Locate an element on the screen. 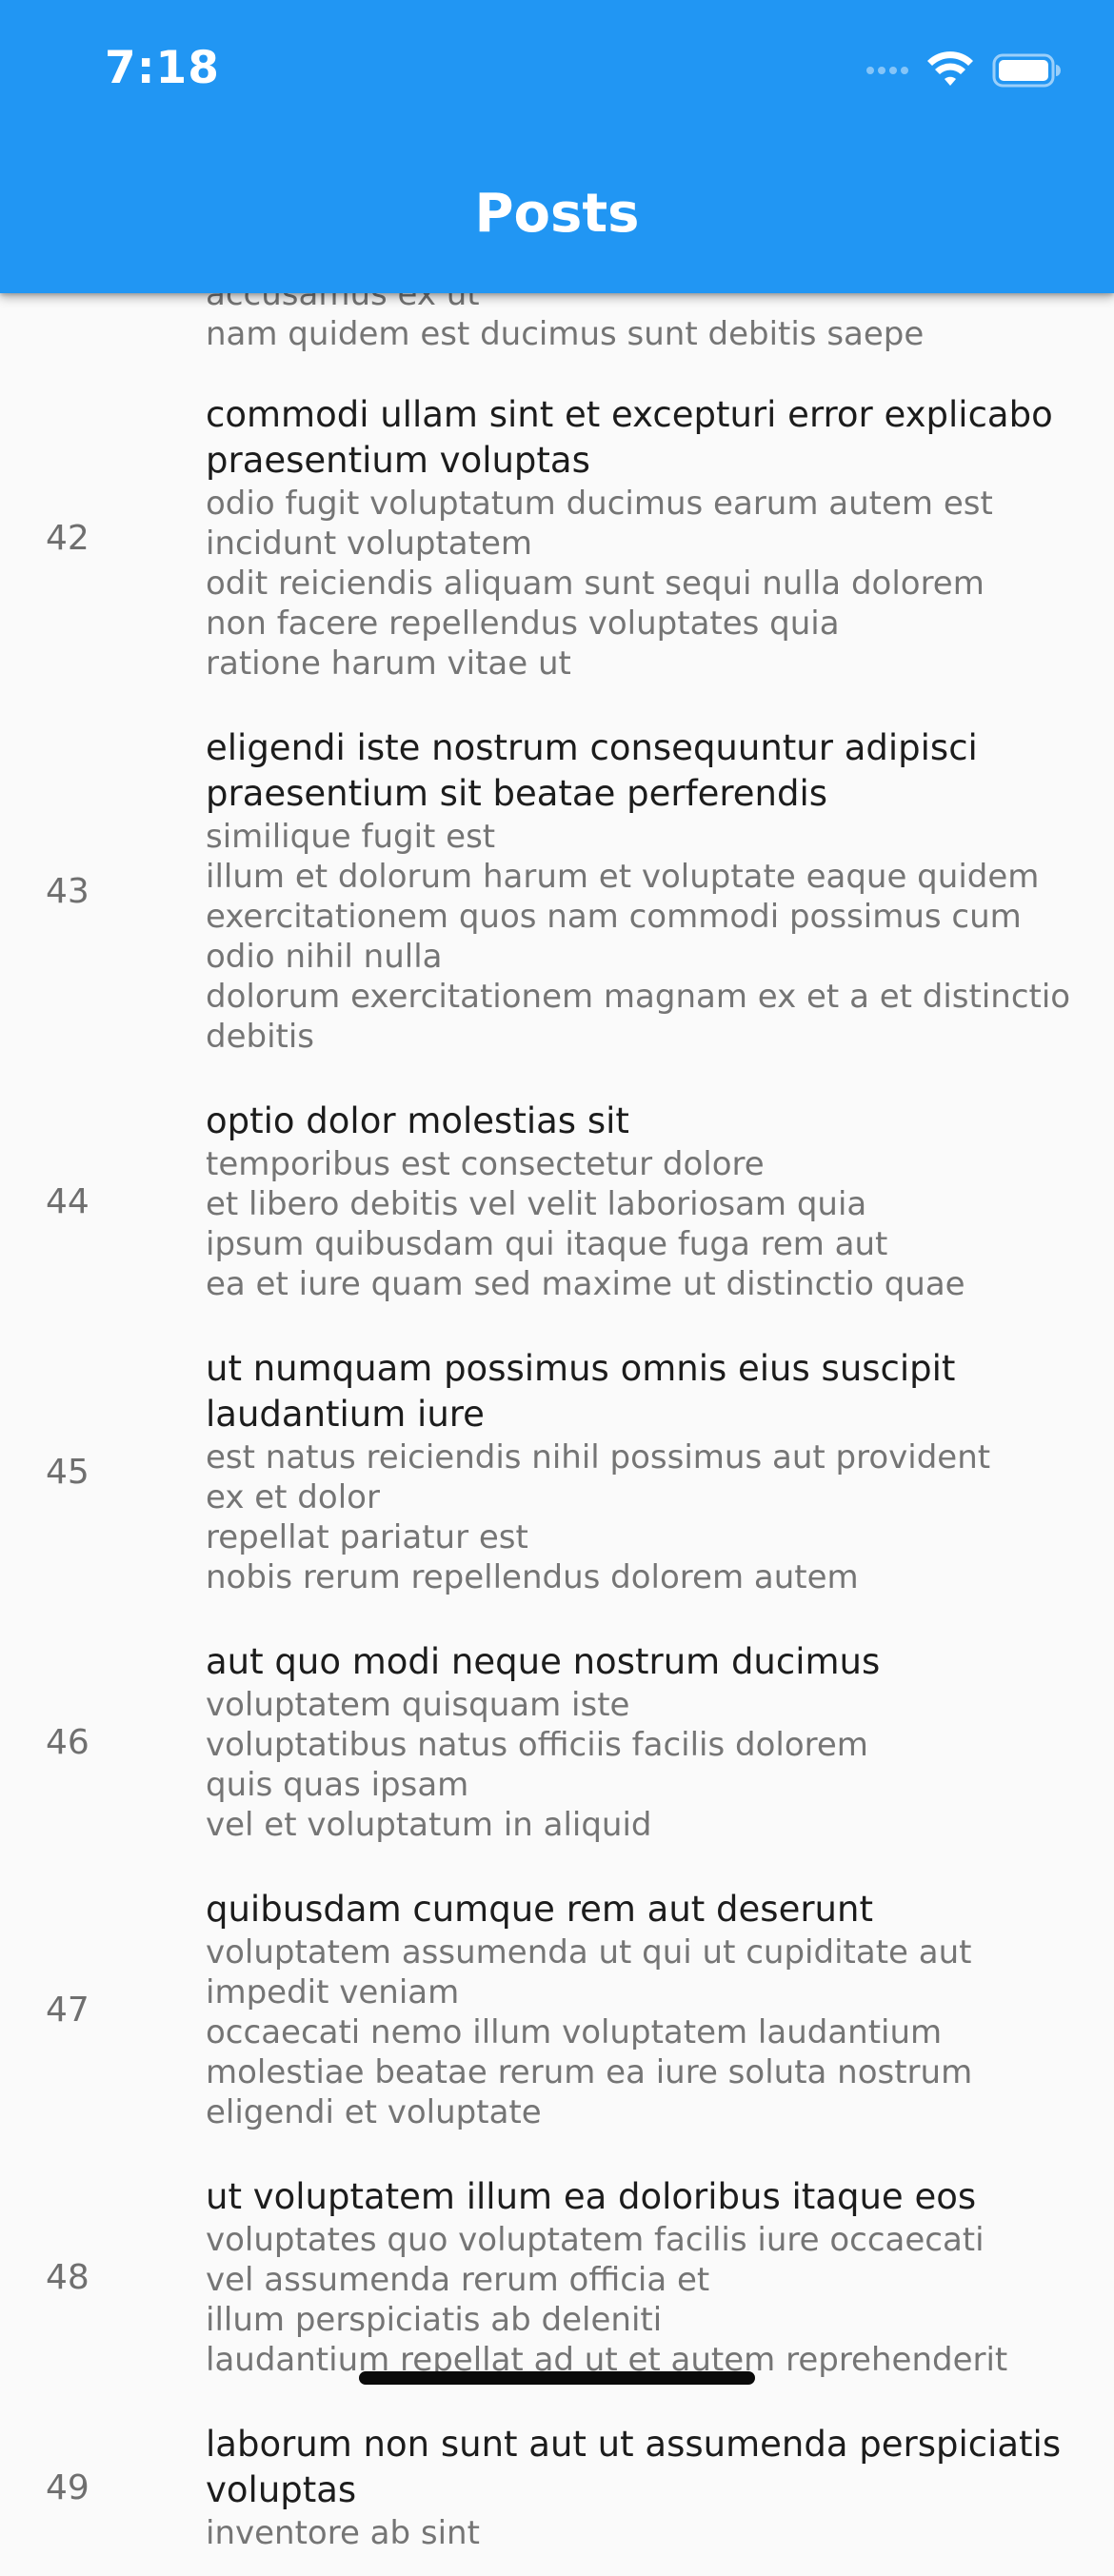 Image resolution: width=1114 pixels, height=2576 pixels. post-number: 47 is located at coordinates (68, 2010).